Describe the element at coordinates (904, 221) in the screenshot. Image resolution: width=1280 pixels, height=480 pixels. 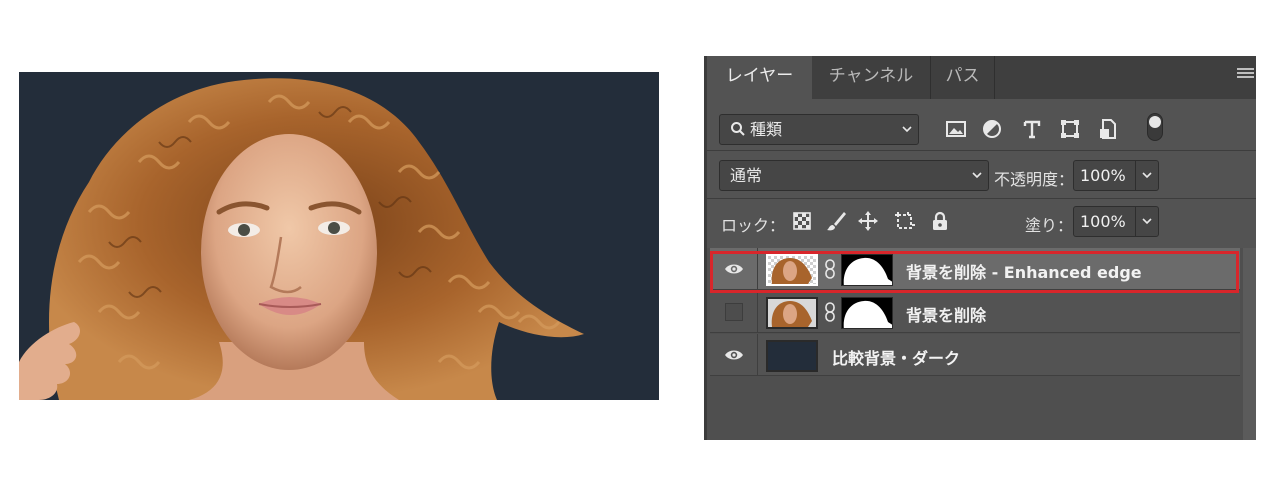
I see `artboard-icon` at that location.